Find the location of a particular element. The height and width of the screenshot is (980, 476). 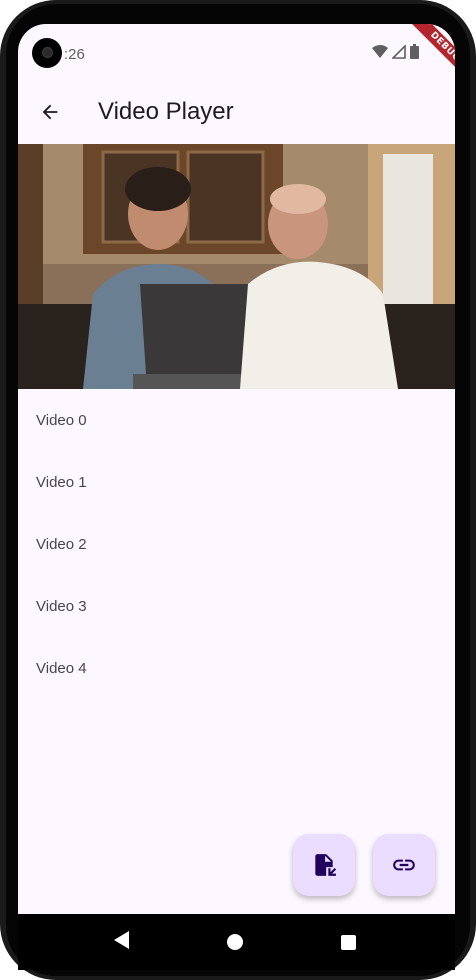

debug-banner: DEBUG is located at coordinates (420, 59).